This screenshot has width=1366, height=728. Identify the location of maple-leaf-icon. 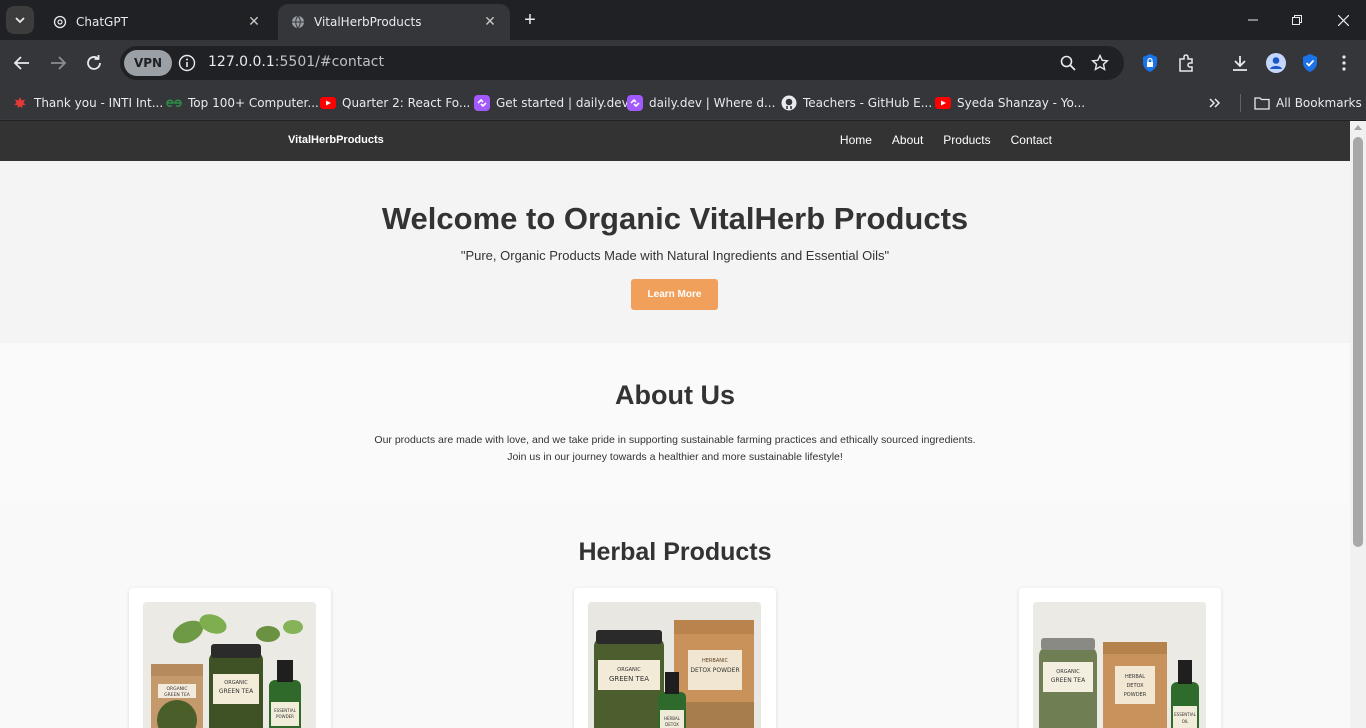
(20, 103).